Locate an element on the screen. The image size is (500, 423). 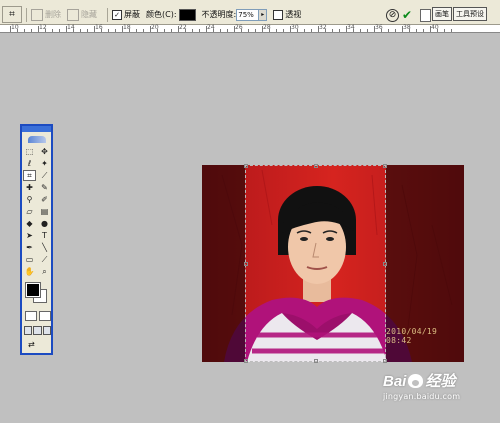
path-select-icon: ➤ is located at coordinates (29, 235).